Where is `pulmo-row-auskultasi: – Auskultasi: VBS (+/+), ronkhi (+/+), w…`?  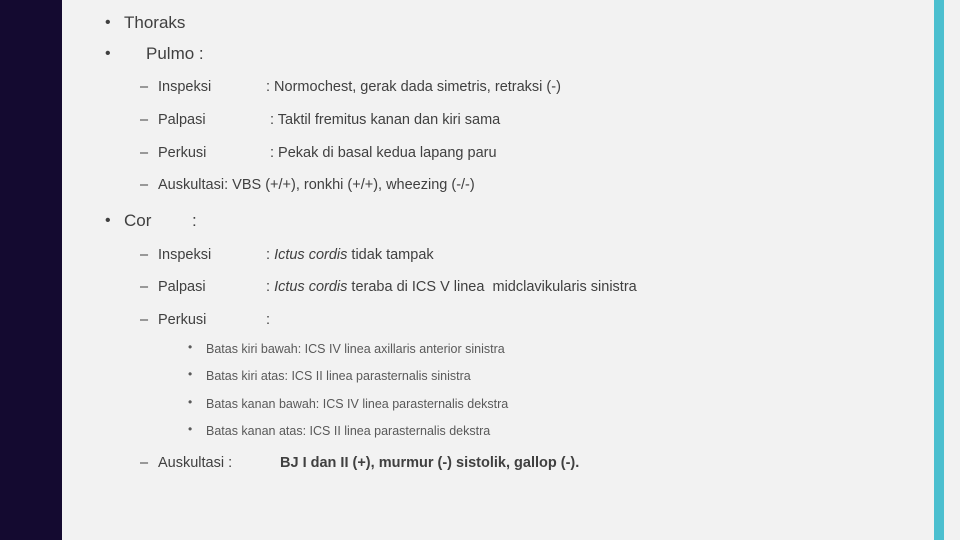
pulmo-row-auskultasi: – Auskultasi: VBS (+/+), ronkhi (+/+), w… is located at coordinates (501, 185).